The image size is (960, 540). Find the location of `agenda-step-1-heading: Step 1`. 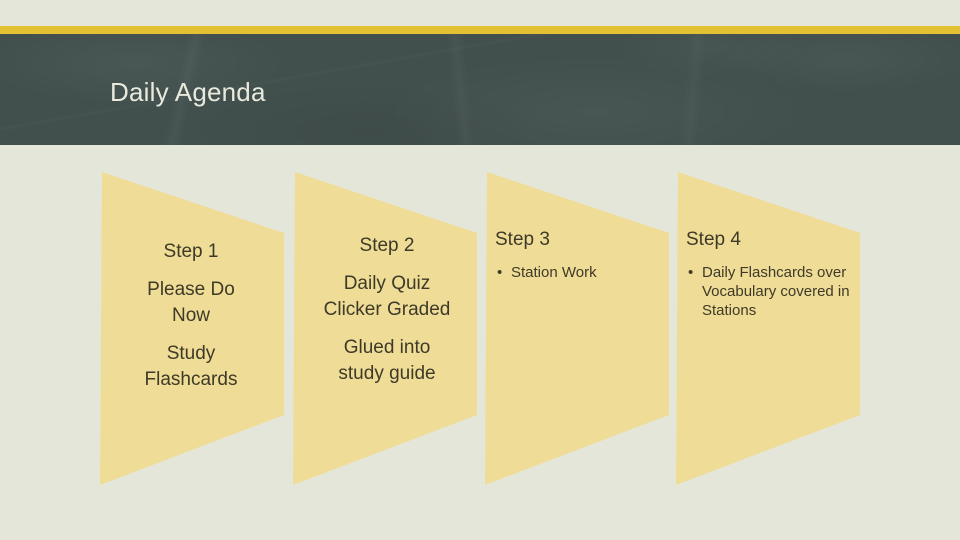

agenda-step-1-heading: Step 1 is located at coordinates (191, 251).